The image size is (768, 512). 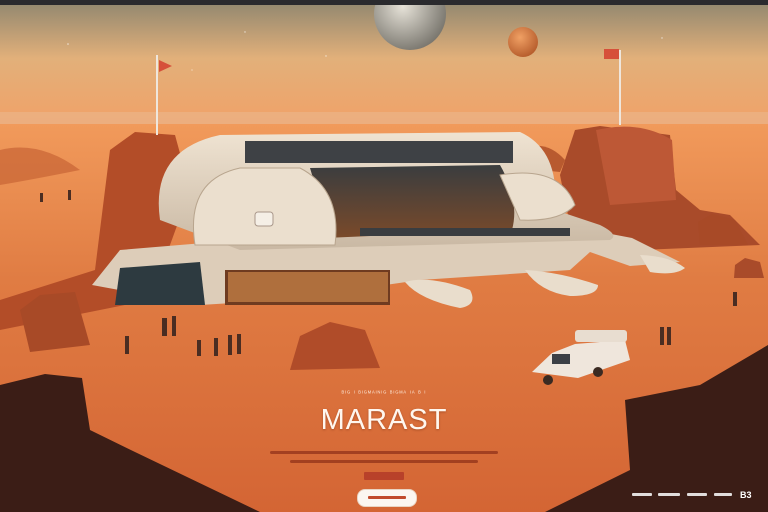 I want to click on hero-eyebrow: ᴮᴵᴳ ᴵ ᴮᴵᴳᴹᴬᴵᴺᴵᴳ ᴮᴵᴳᴹᴬ ᴵᴬ ᴮ ᴵ, so click(x=384, y=394).